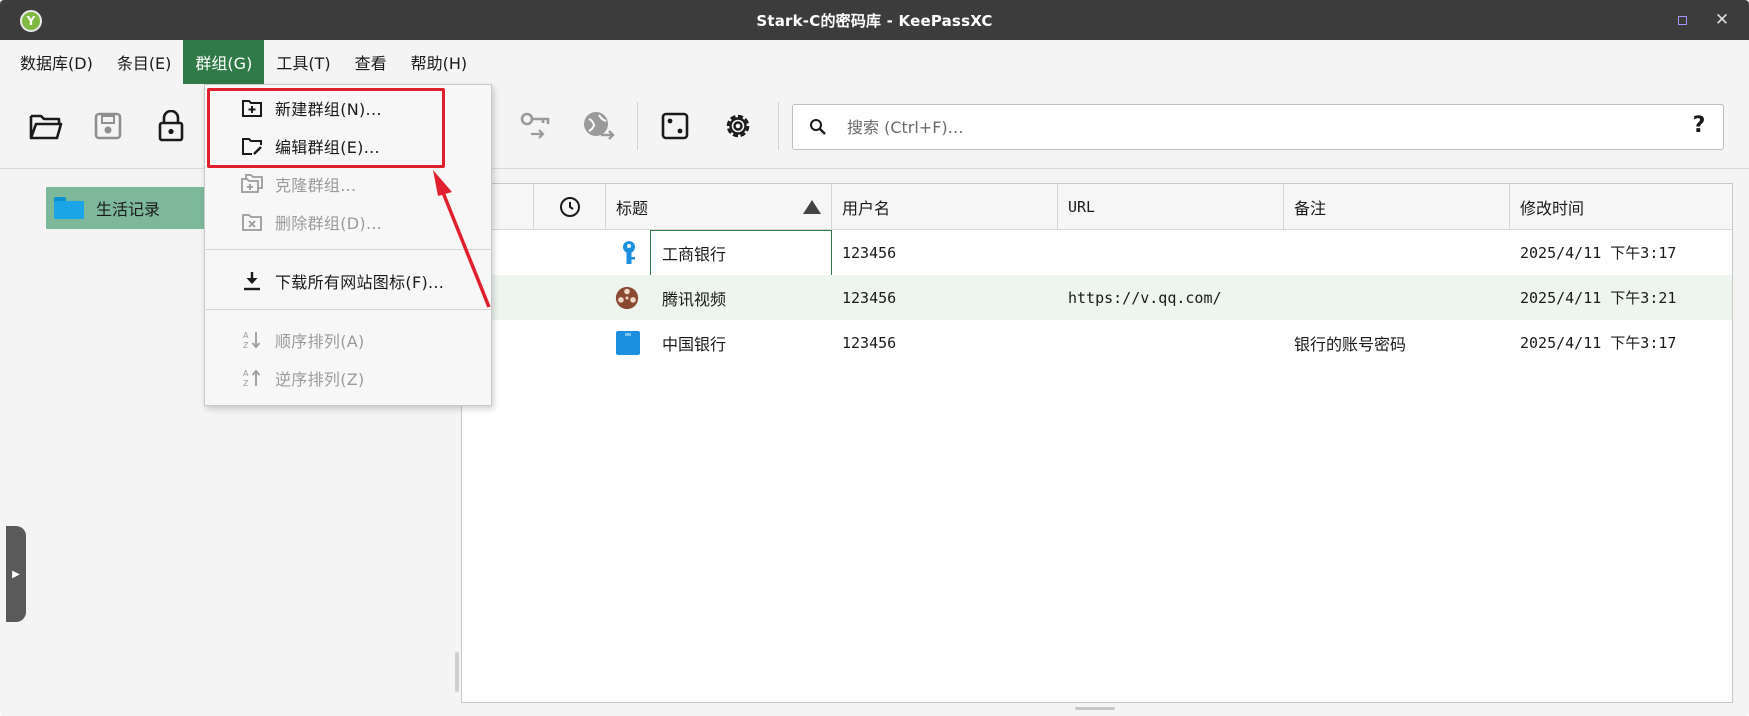  Describe the element at coordinates (371, 62) in the screenshot. I see `menu-view: 查看` at that location.